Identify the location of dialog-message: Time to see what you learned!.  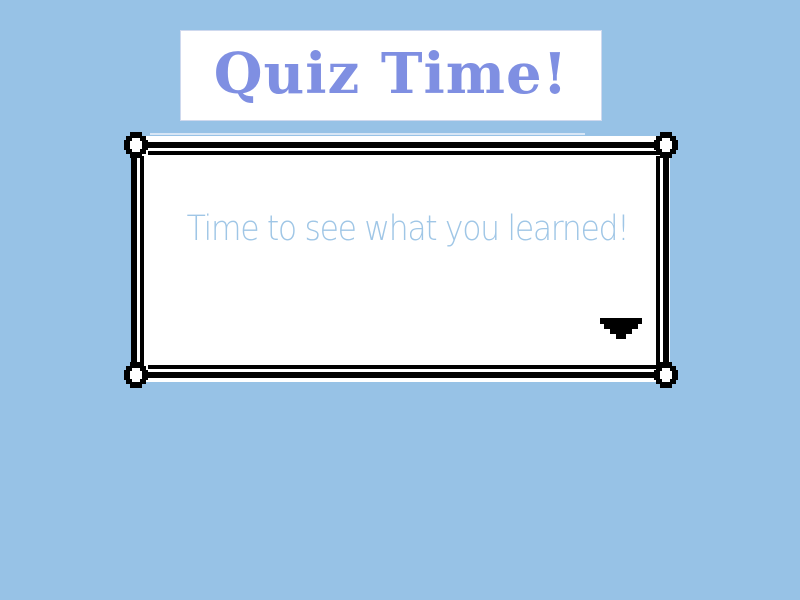
(408, 229).